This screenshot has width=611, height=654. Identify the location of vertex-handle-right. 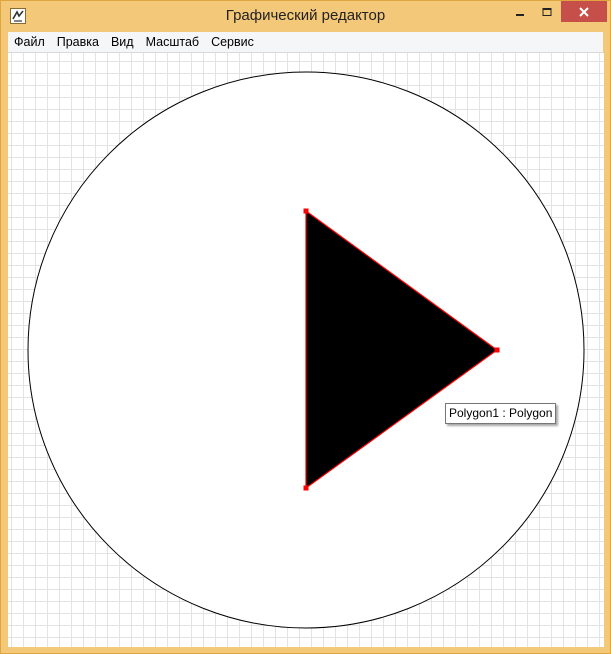
(497, 350).